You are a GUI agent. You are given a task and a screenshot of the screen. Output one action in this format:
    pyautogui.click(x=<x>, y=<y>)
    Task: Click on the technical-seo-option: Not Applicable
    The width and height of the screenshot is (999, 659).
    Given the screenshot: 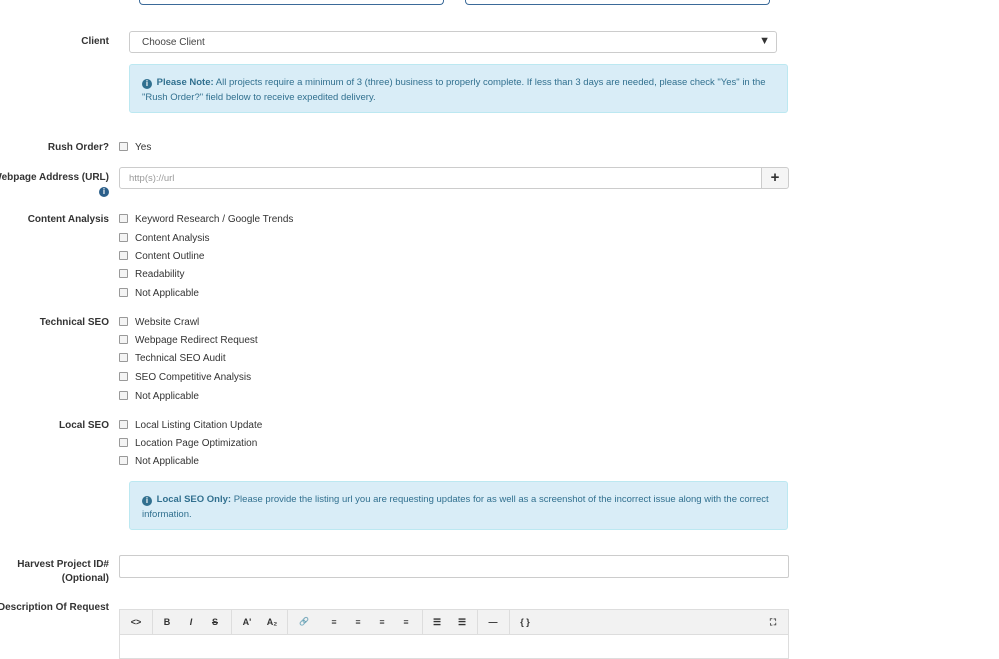 What is the action you would take?
    pyautogui.click(x=159, y=397)
    